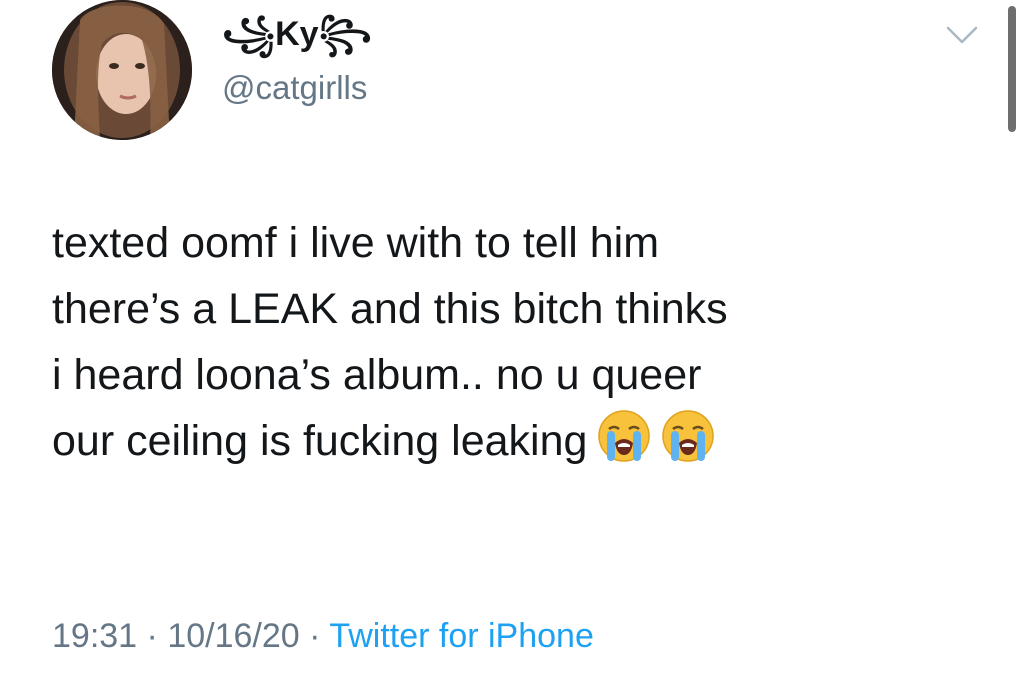  What do you see at coordinates (233, 636) in the screenshot?
I see `tweet-date: 10/16/20` at bounding box center [233, 636].